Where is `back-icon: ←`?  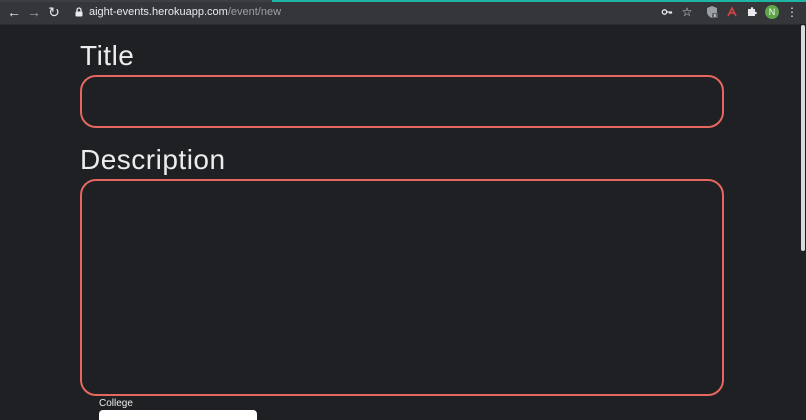 back-icon: ← is located at coordinates (14, 12).